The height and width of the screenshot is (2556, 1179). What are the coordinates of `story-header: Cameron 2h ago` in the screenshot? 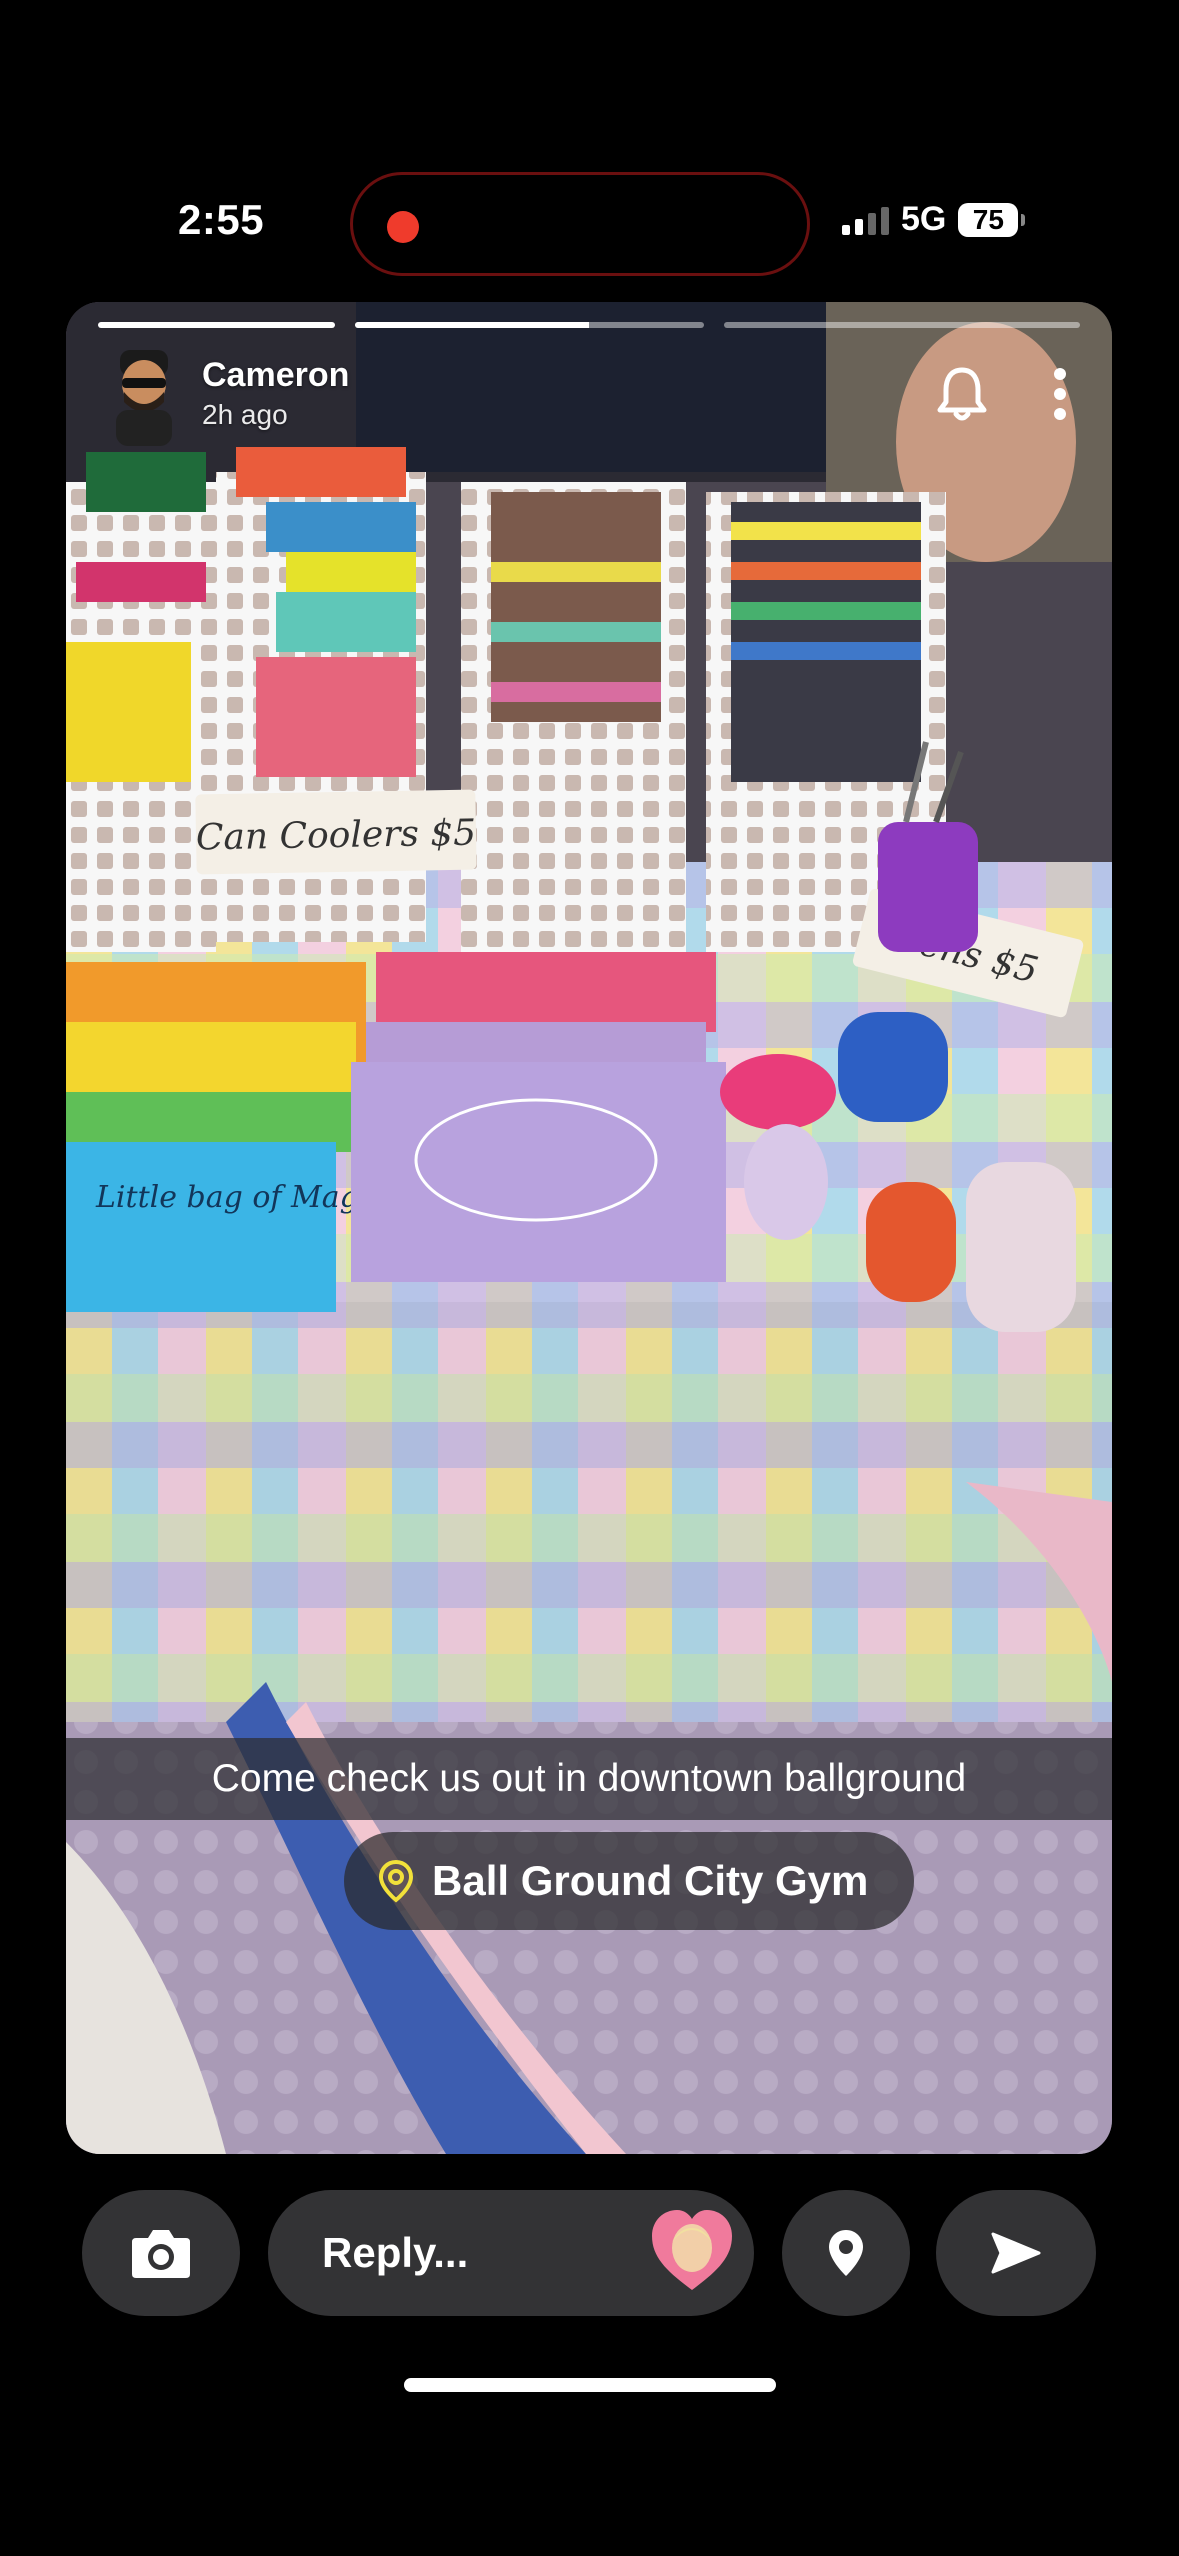 It's located at (227, 398).